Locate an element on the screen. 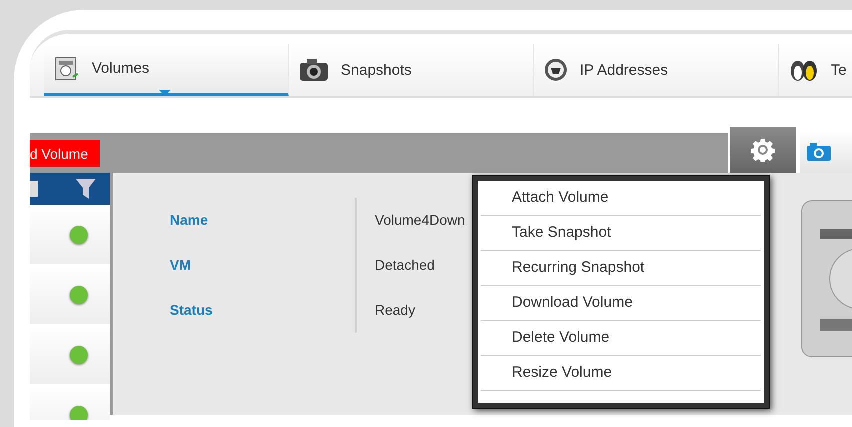 This screenshot has width=852, height=427. field-value: Ready is located at coordinates (395, 310).